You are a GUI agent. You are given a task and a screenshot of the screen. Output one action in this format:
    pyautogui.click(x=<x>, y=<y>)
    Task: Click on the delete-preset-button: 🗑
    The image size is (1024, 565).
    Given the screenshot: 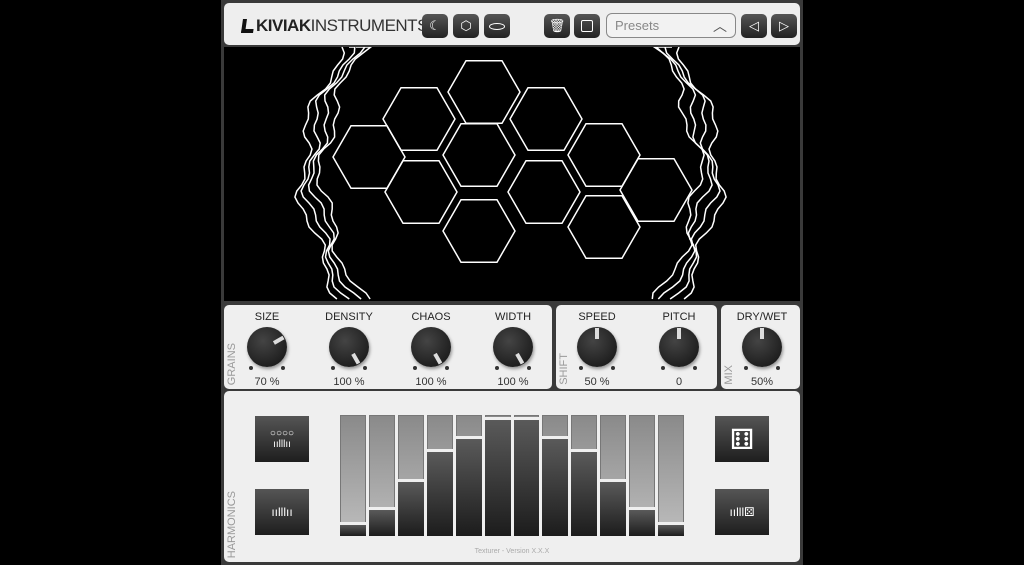 What is the action you would take?
    pyautogui.click(x=557, y=26)
    